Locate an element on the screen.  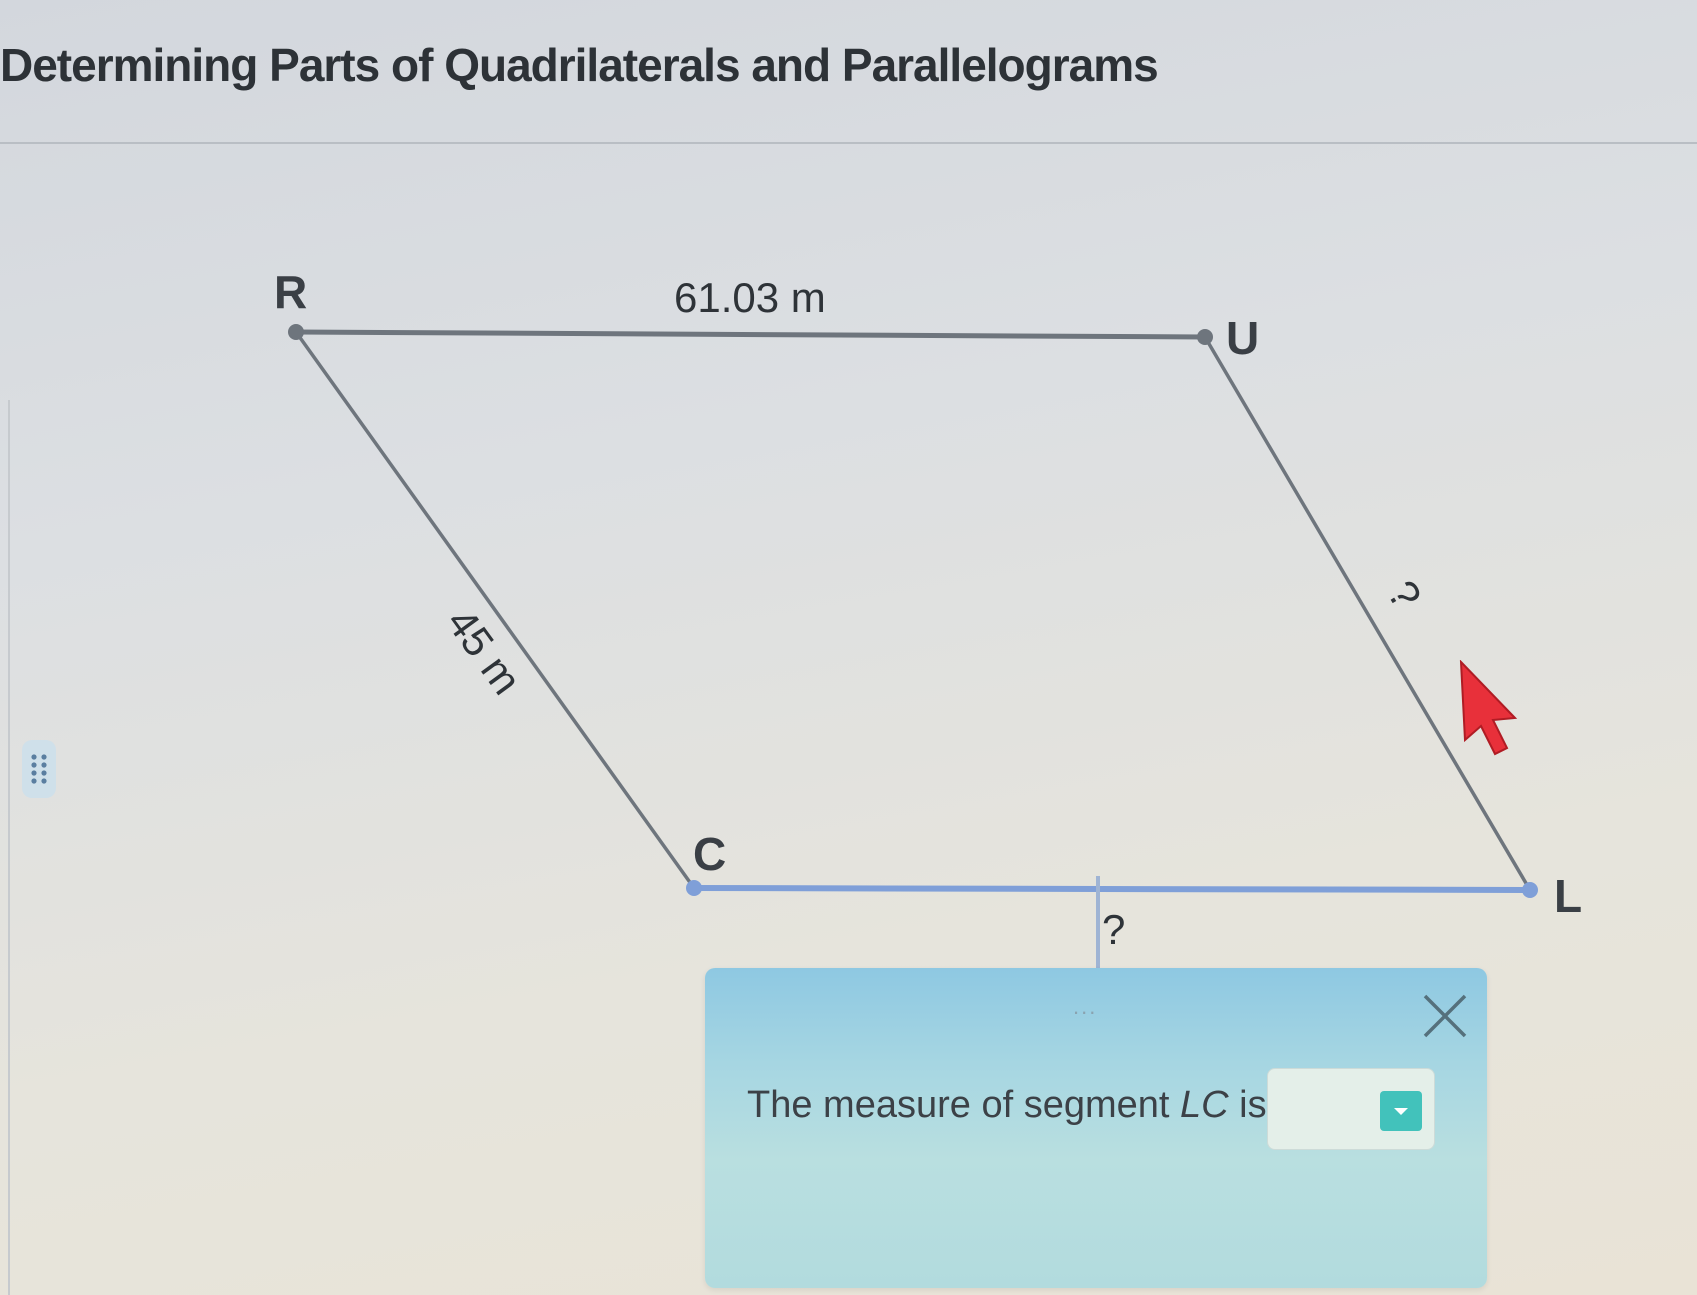
chevron-down-icon is located at coordinates (1401, 1111).